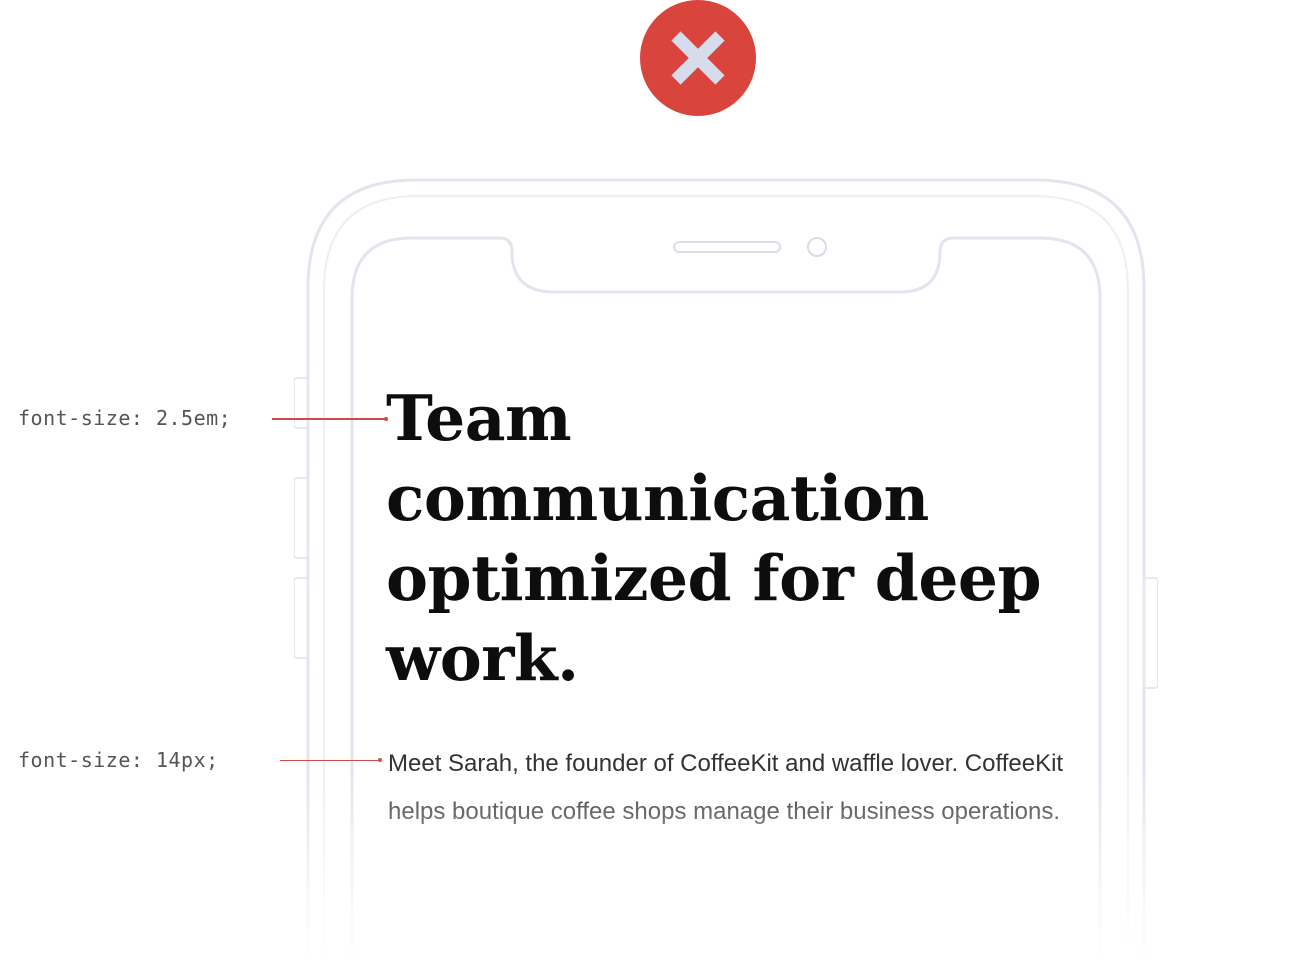  I want to click on annotation-line-body, so click(330, 760).